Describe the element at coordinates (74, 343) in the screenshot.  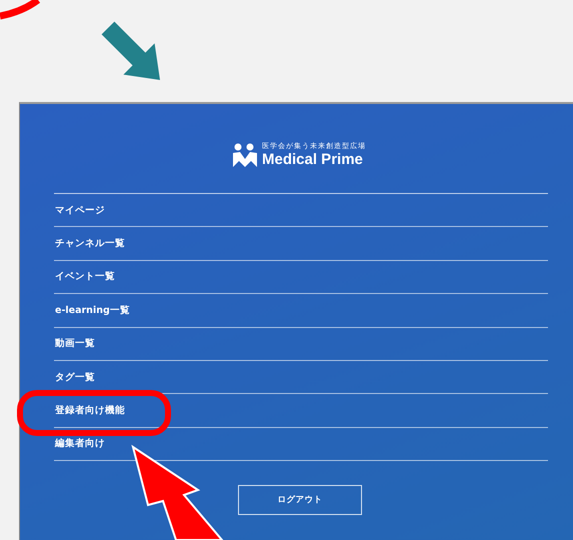
I see `menu-item: 動画一覧` at that location.